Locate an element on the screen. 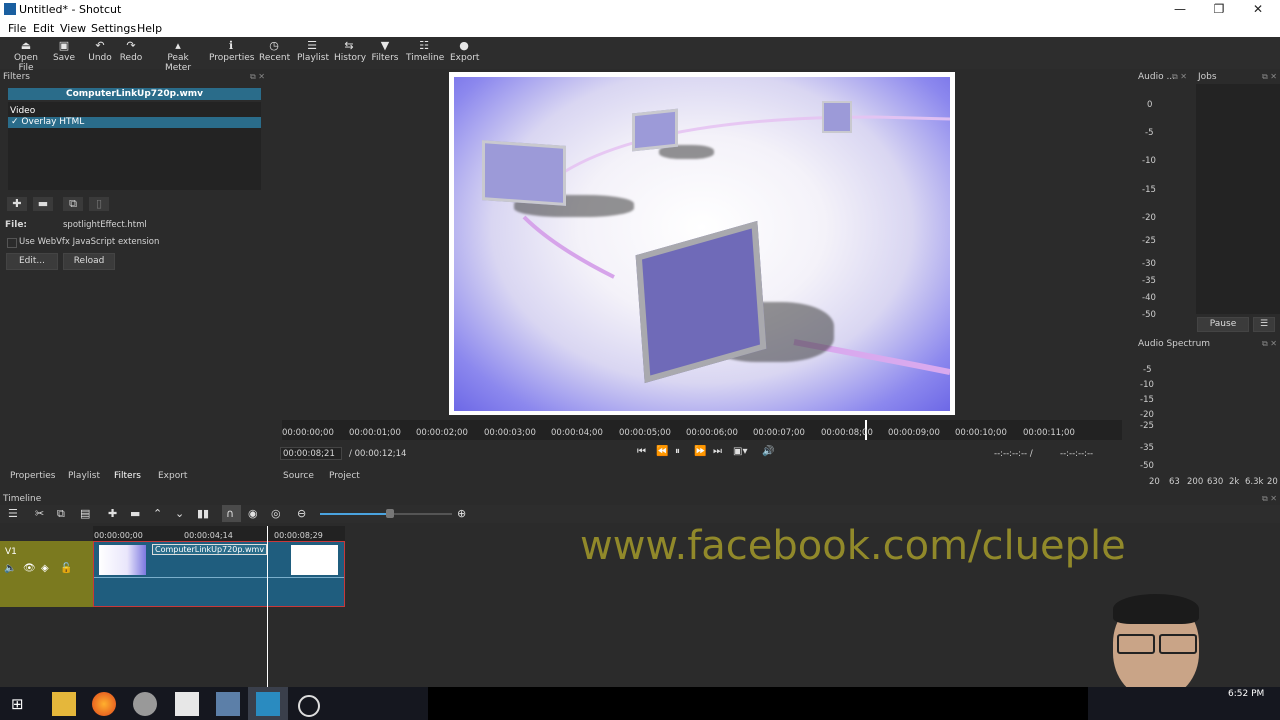 The image size is (1280, 720). tab-filters: Filters is located at coordinates (127, 476).